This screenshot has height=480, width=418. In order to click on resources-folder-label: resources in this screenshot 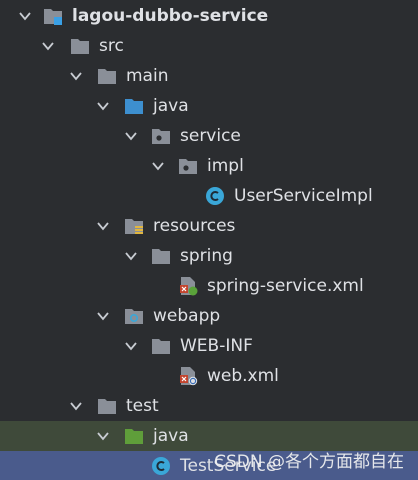, I will do `click(194, 226)`.